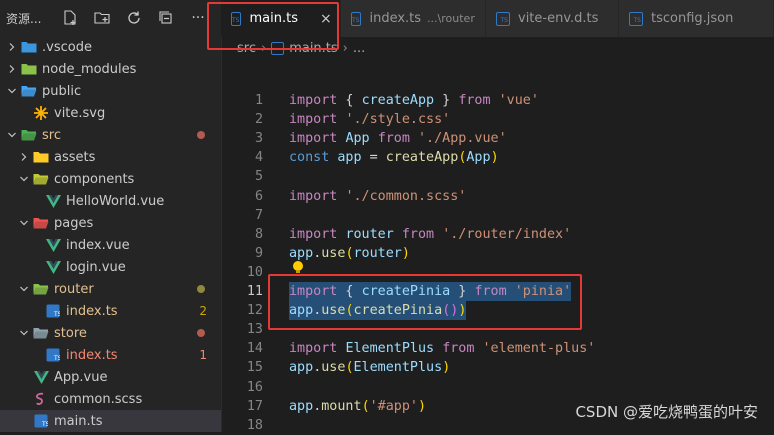 This screenshot has width=774, height=435. Describe the element at coordinates (497, 234) in the screenshot. I see `code-line: 8 import router from './router/index'` at that location.